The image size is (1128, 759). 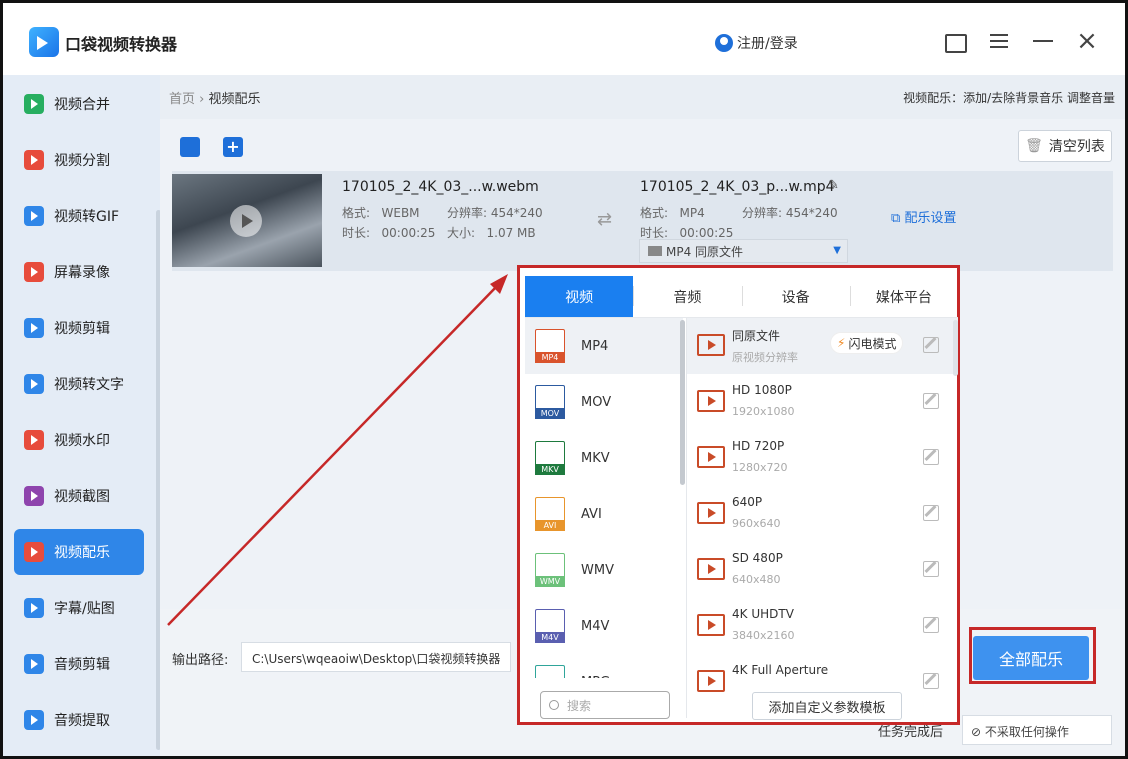 What do you see at coordinates (579, 705) in the screenshot?
I see `search-placeholder: 搜索` at bounding box center [579, 705].